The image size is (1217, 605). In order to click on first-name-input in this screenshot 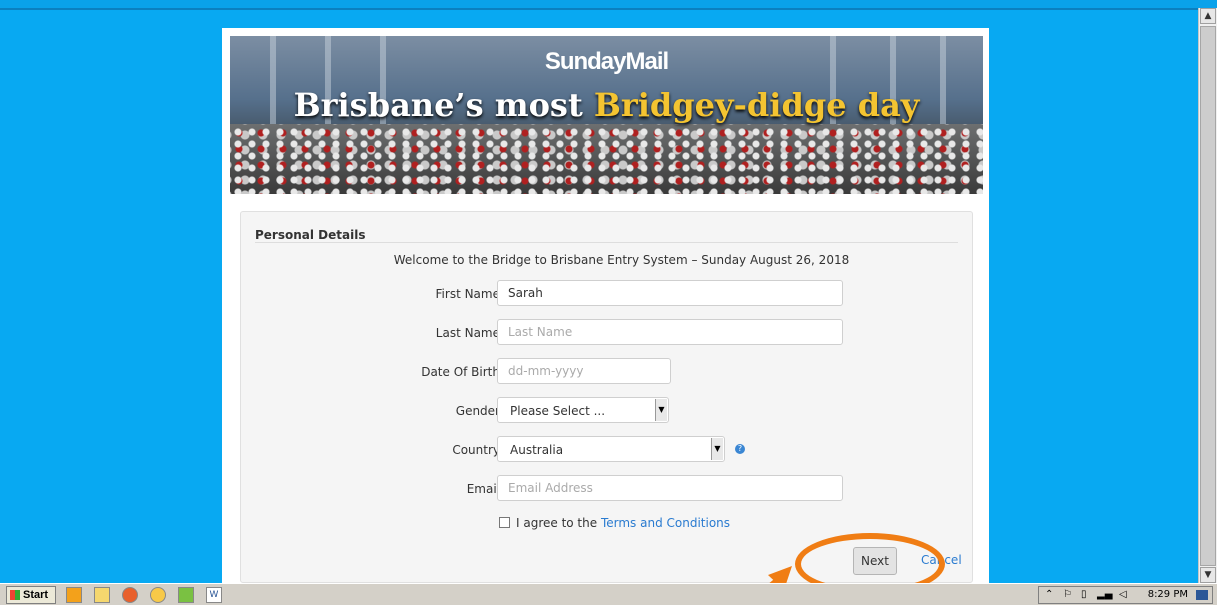, I will do `click(670, 293)`.